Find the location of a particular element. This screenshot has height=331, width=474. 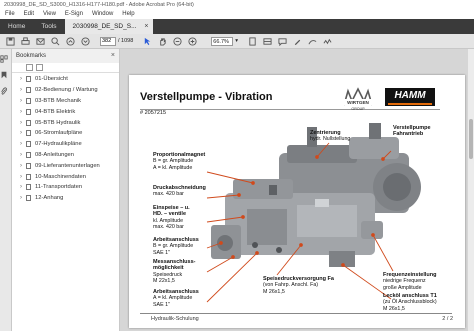

bookmark-item: › 06-Stromlaufpläne is located at coordinates (65, 133).